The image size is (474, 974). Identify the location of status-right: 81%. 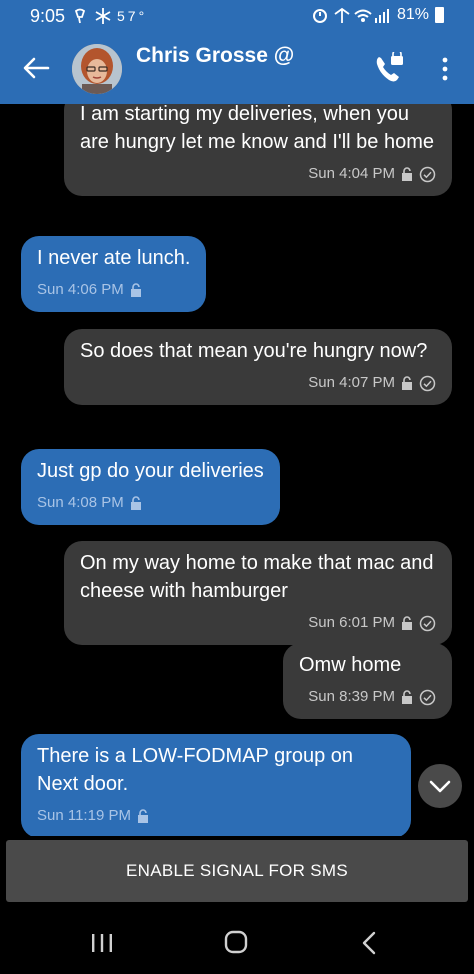
(377, 15).